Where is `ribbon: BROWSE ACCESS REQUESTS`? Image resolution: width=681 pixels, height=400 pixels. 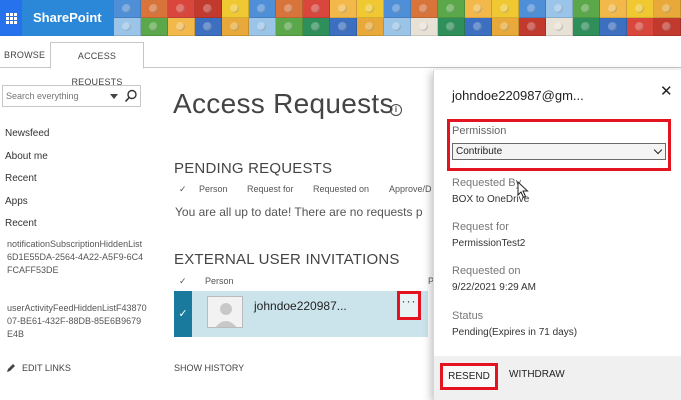 ribbon: BROWSE ACCESS REQUESTS is located at coordinates (340, 64).